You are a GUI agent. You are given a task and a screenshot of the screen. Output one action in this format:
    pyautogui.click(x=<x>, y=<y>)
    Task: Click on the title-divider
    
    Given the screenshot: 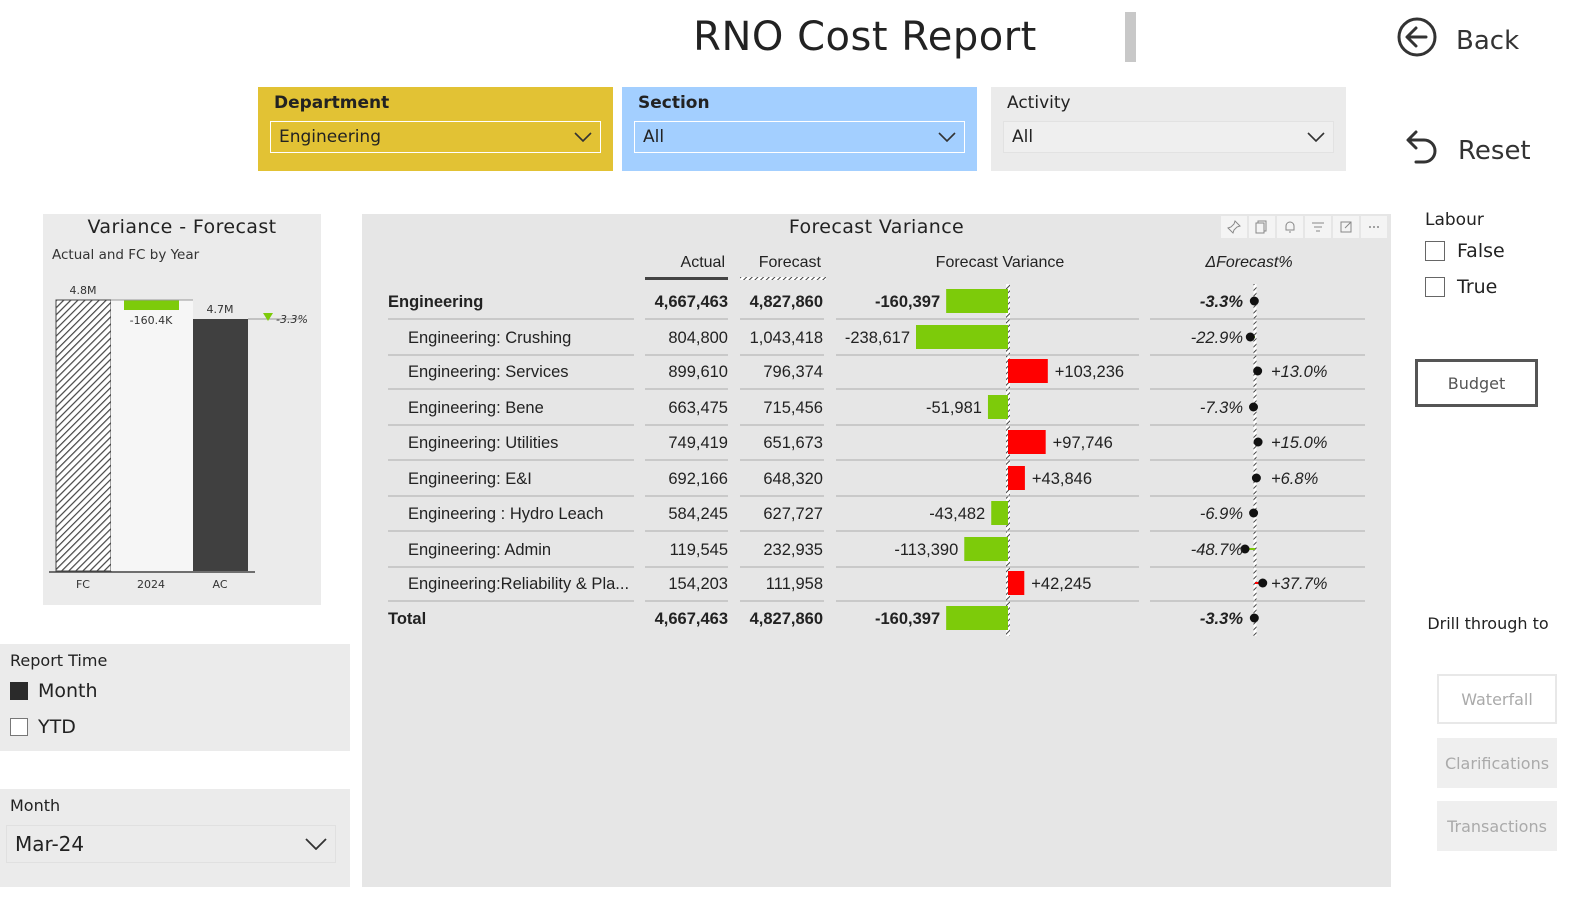 What is the action you would take?
    pyautogui.click(x=1130, y=37)
    